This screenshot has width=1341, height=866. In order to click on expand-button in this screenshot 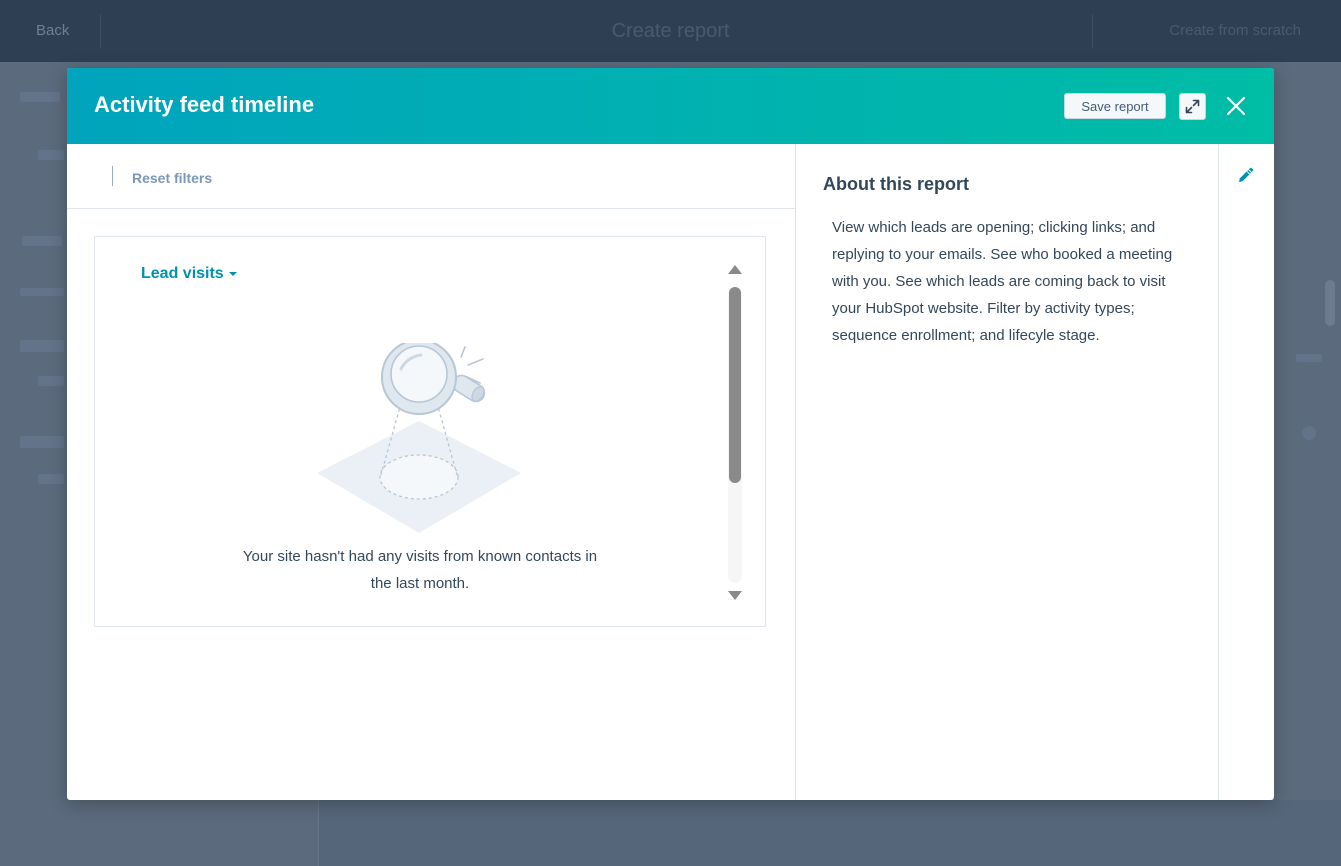, I will do `click(1192, 106)`.